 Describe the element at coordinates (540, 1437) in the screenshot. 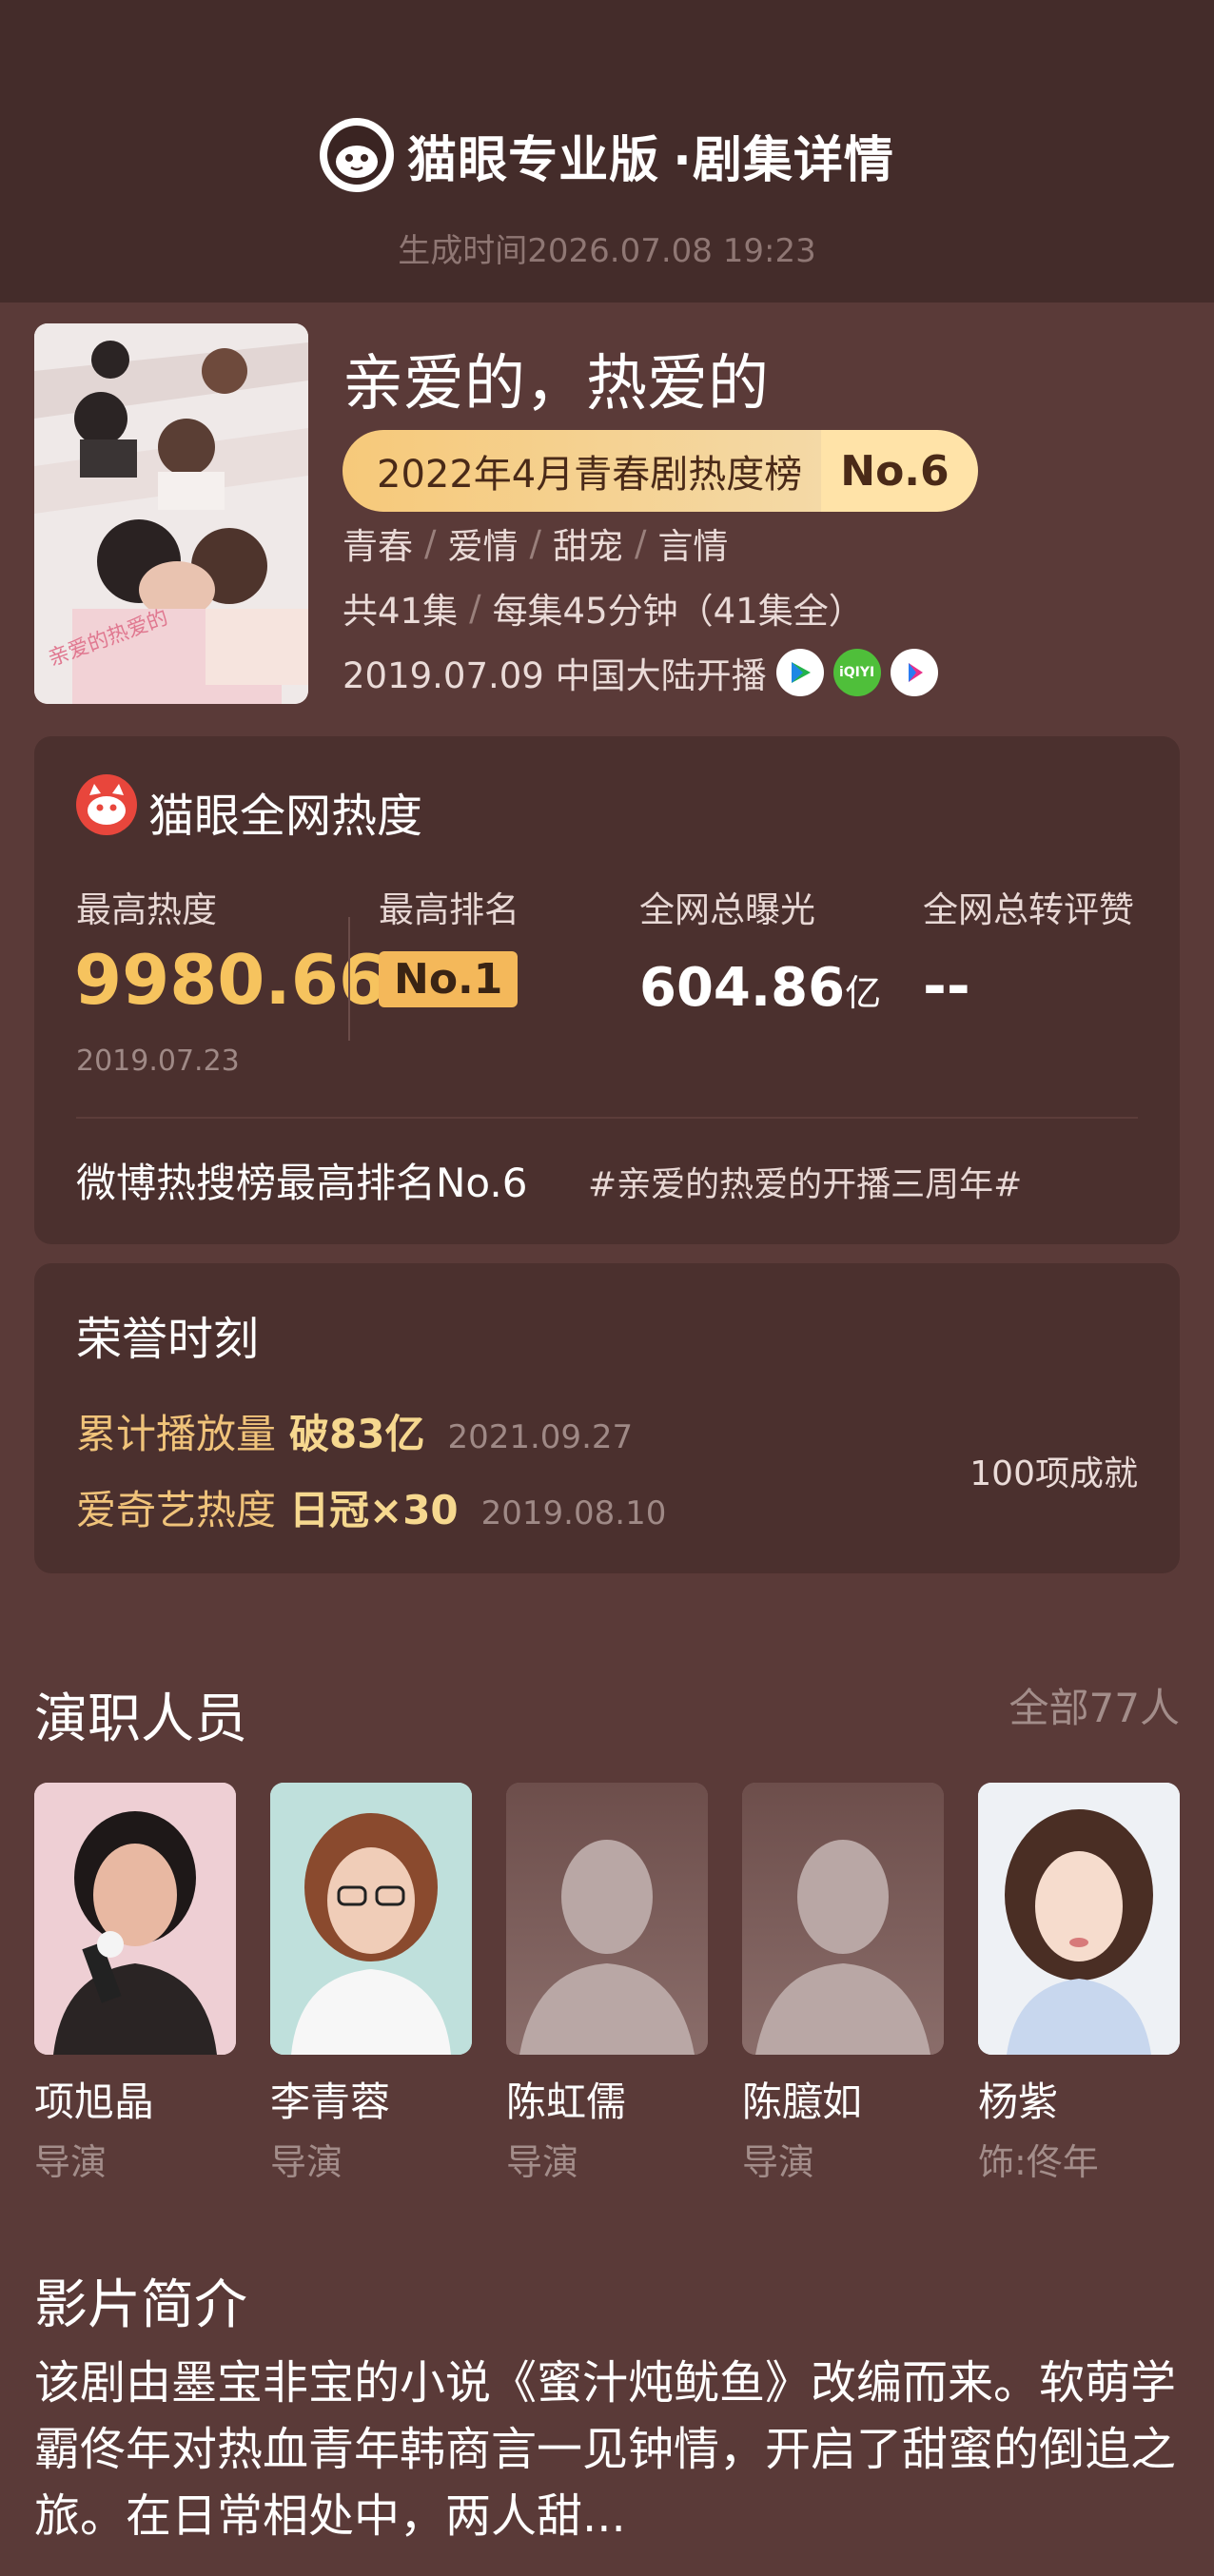

I see `honor-date: 2021.09.27` at that location.